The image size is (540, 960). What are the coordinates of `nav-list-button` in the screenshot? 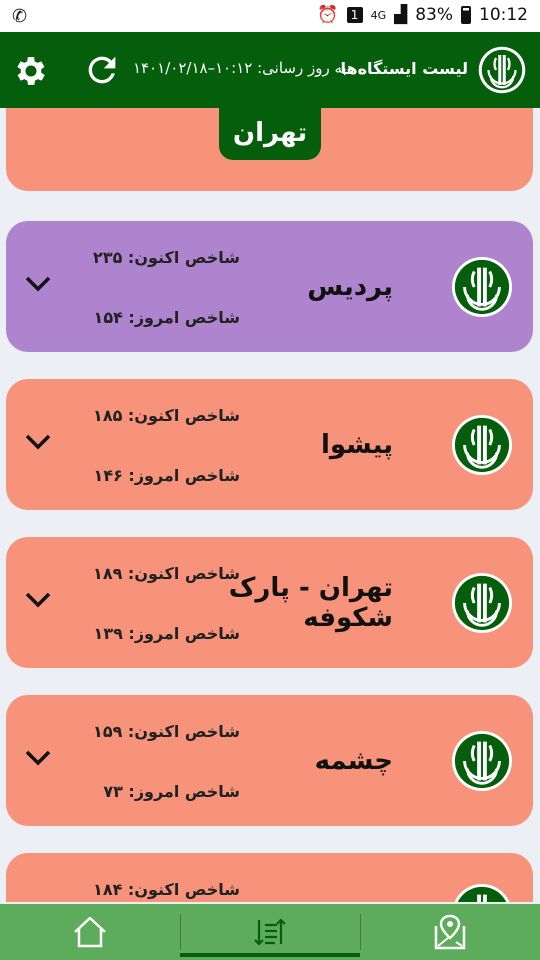 It's located at (270, 932).